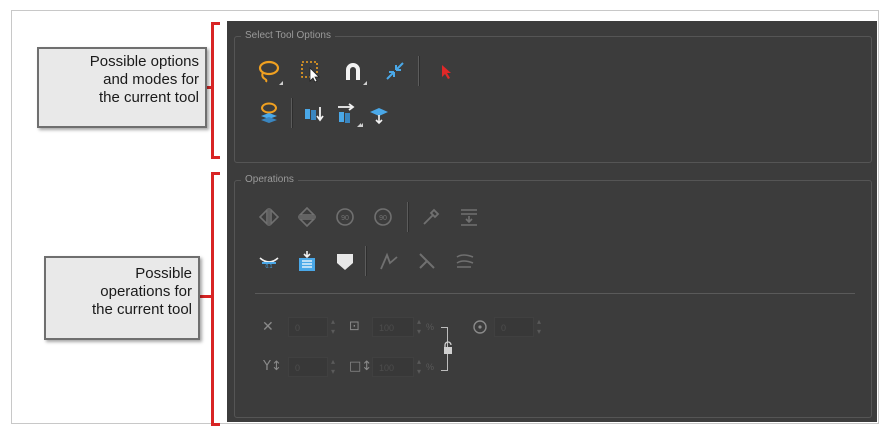  Describe the element at coordinates (541, 327) in the screenshot. I see `angle-spinner: ▴ ▾` at that location.